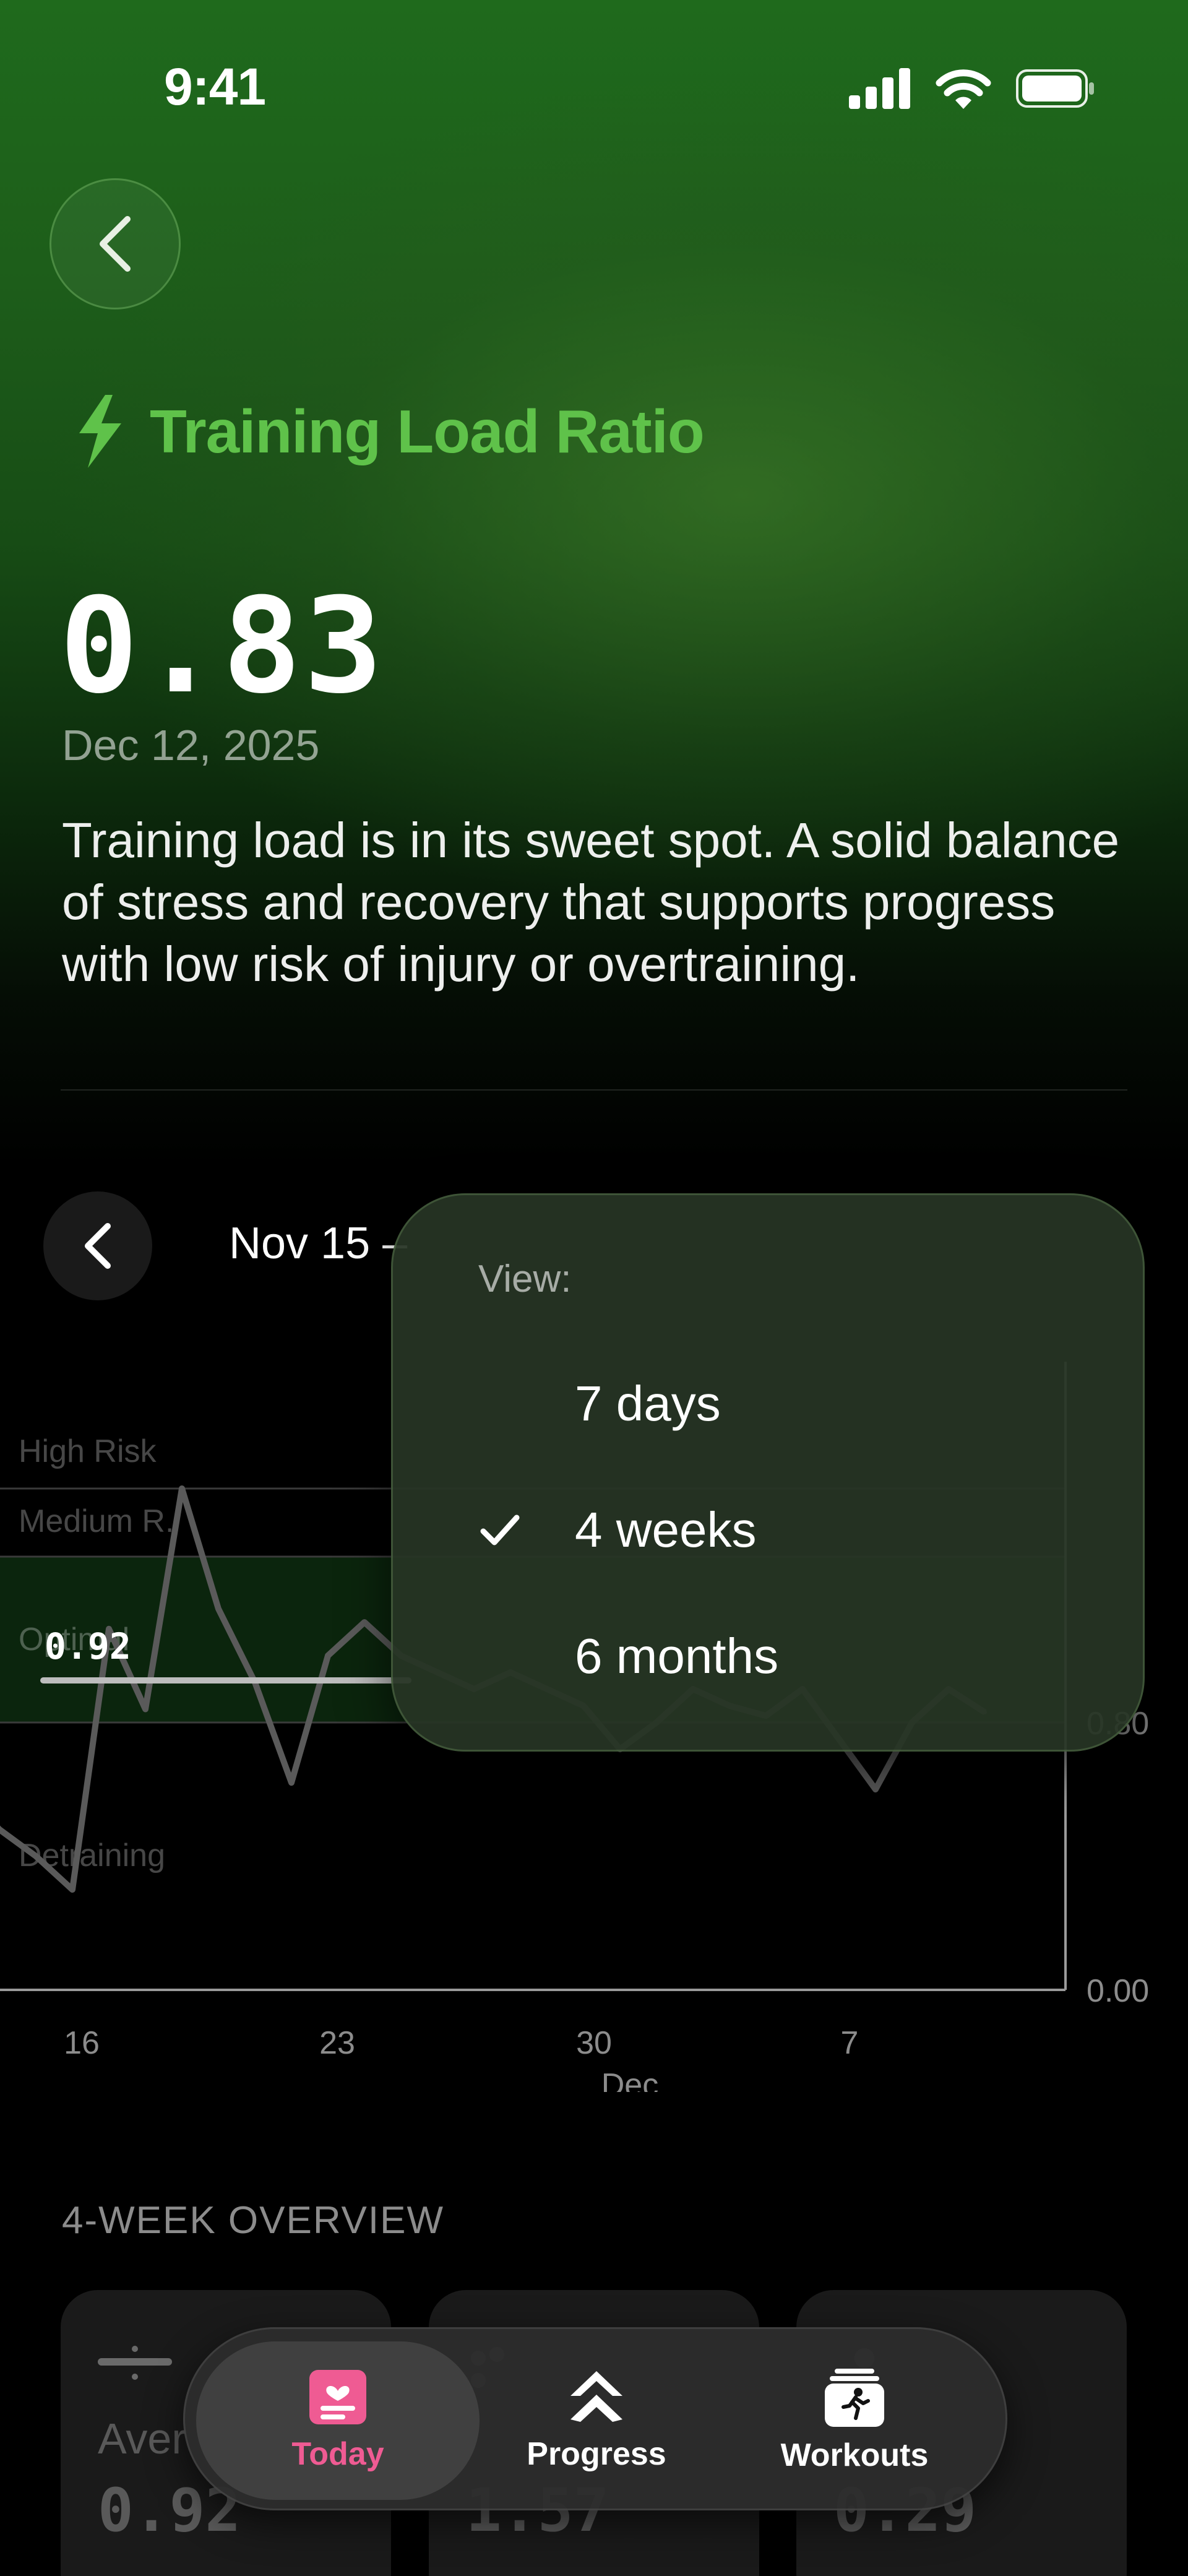 Image resolution: width=1188 pixels, height=2576 pixels. I want to click on tab-bar: Today Progress Workouts, so click(595, 2418).